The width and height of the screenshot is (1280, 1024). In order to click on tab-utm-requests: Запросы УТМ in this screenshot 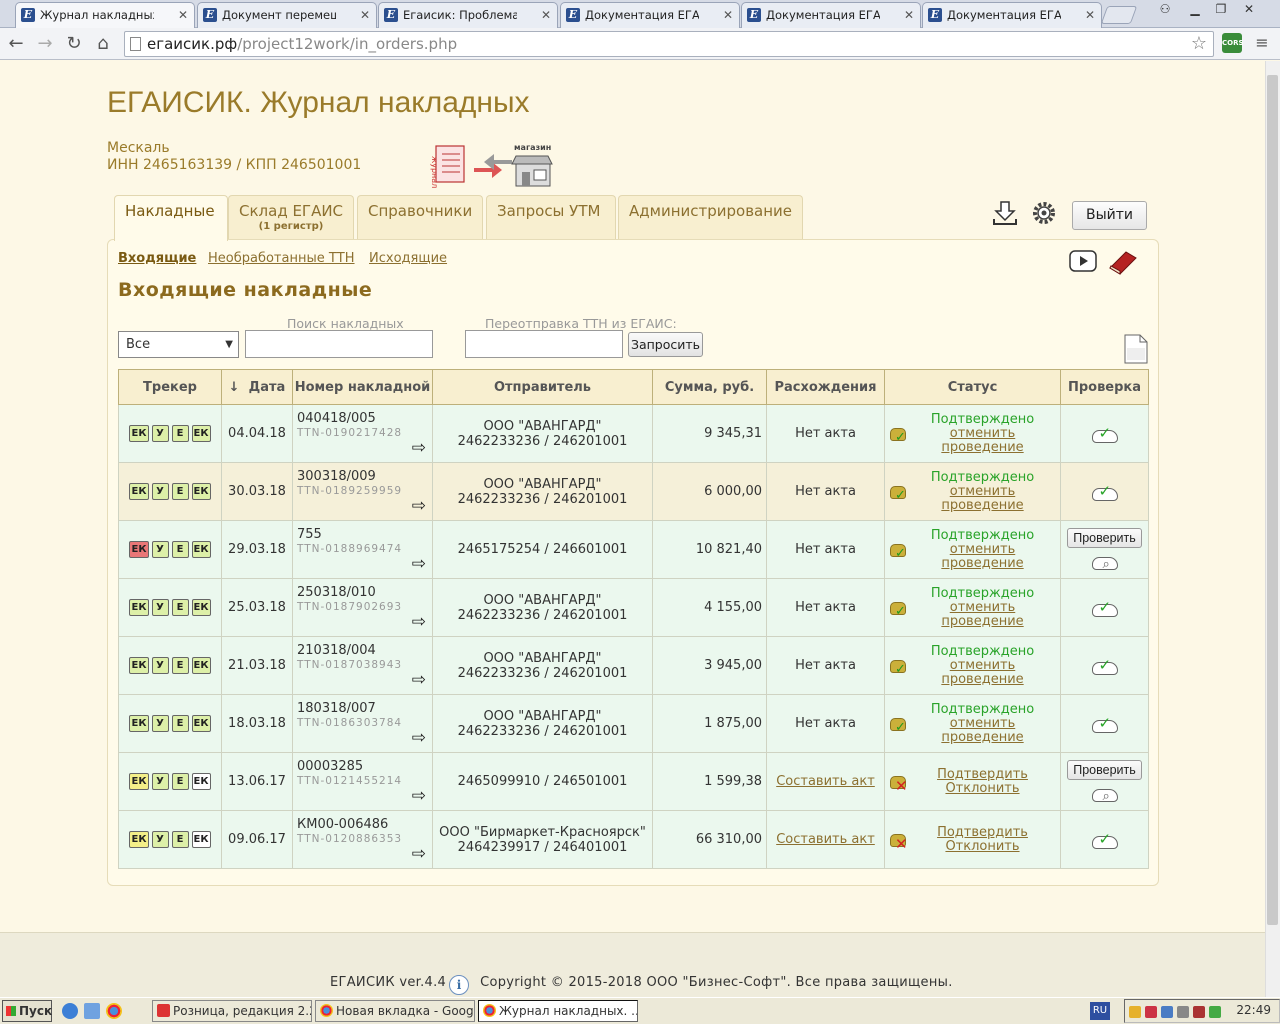, I will do `click(551, 217)`.